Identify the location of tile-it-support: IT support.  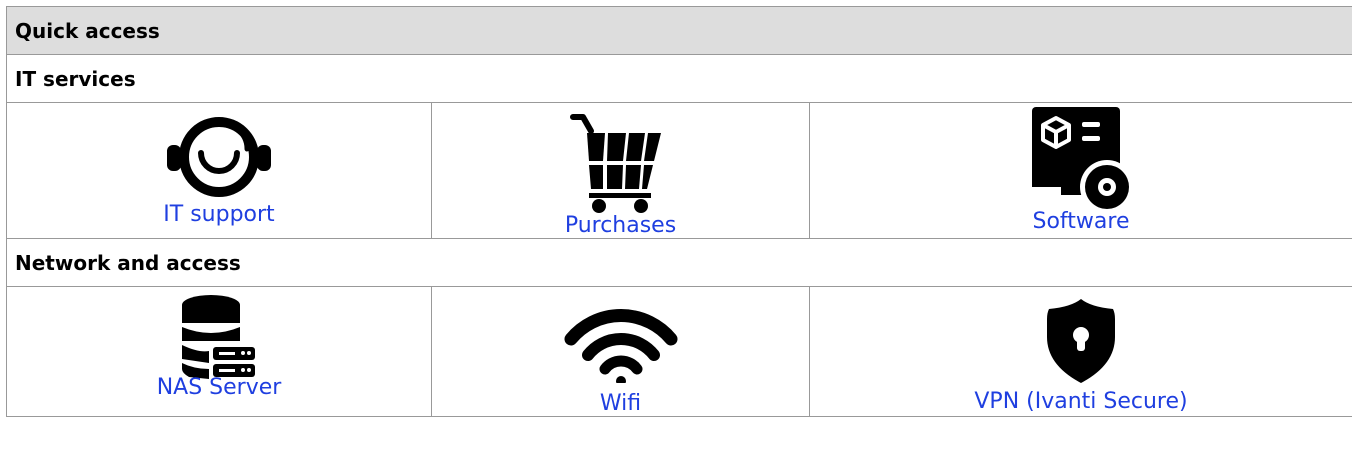
(219, 170).